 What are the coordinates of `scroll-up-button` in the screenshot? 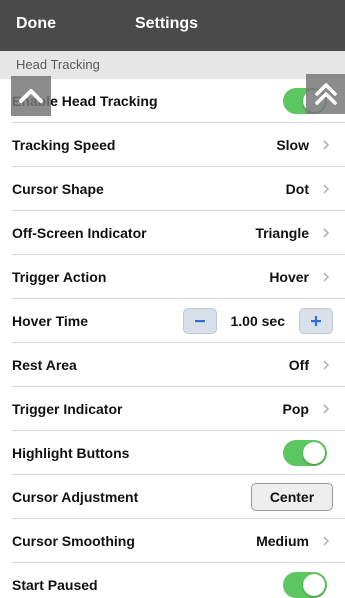 It's located at (31, 96).